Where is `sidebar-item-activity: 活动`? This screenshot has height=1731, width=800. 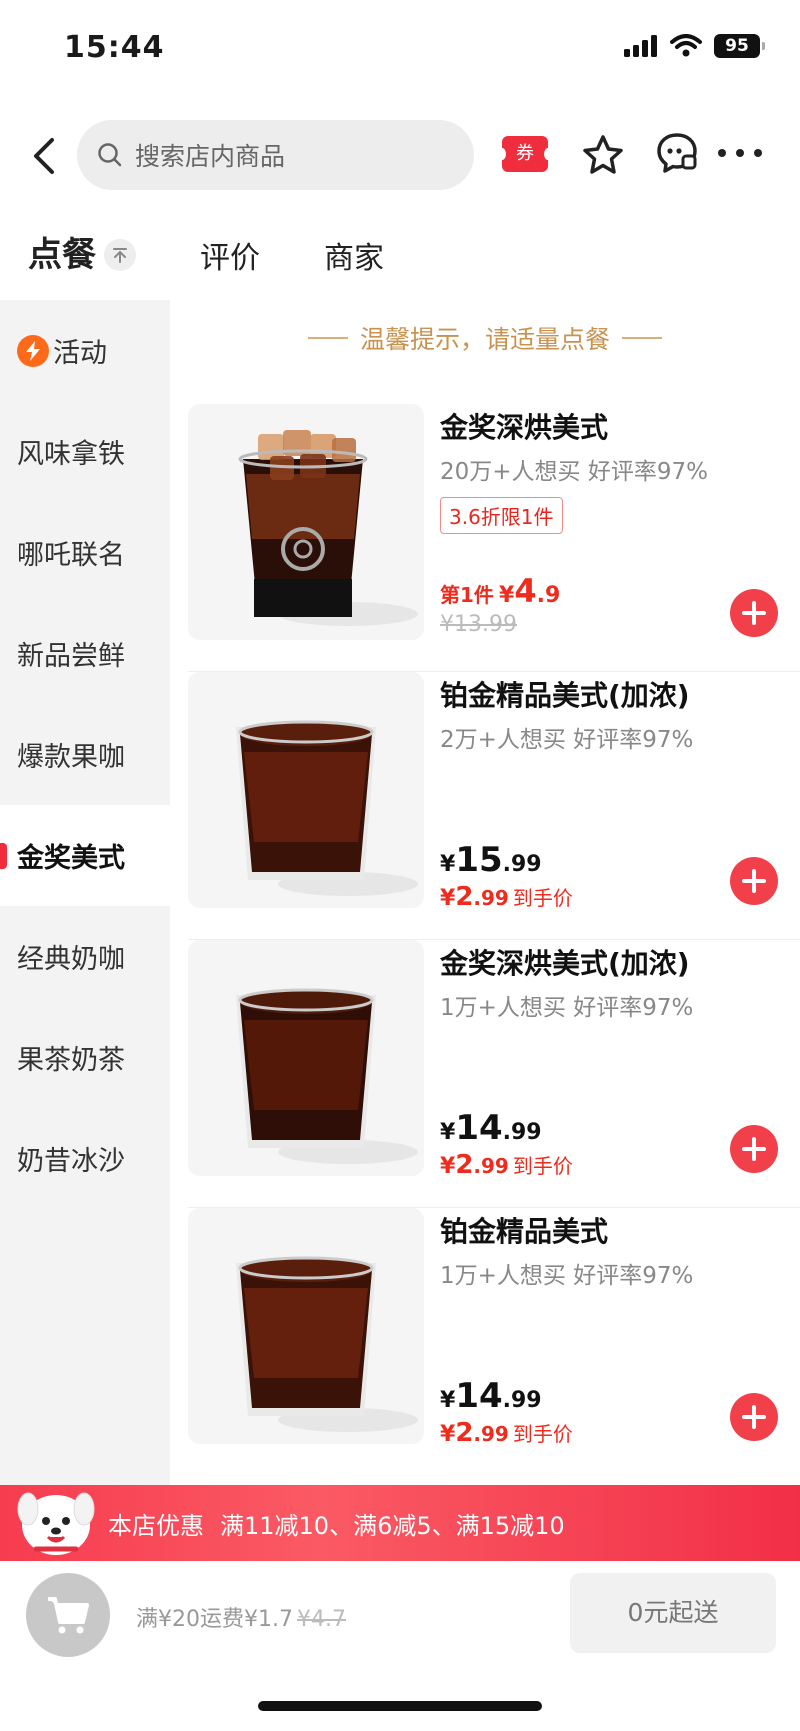
sidebar-item-activity: 活动 is located at coordinates (85, 350).